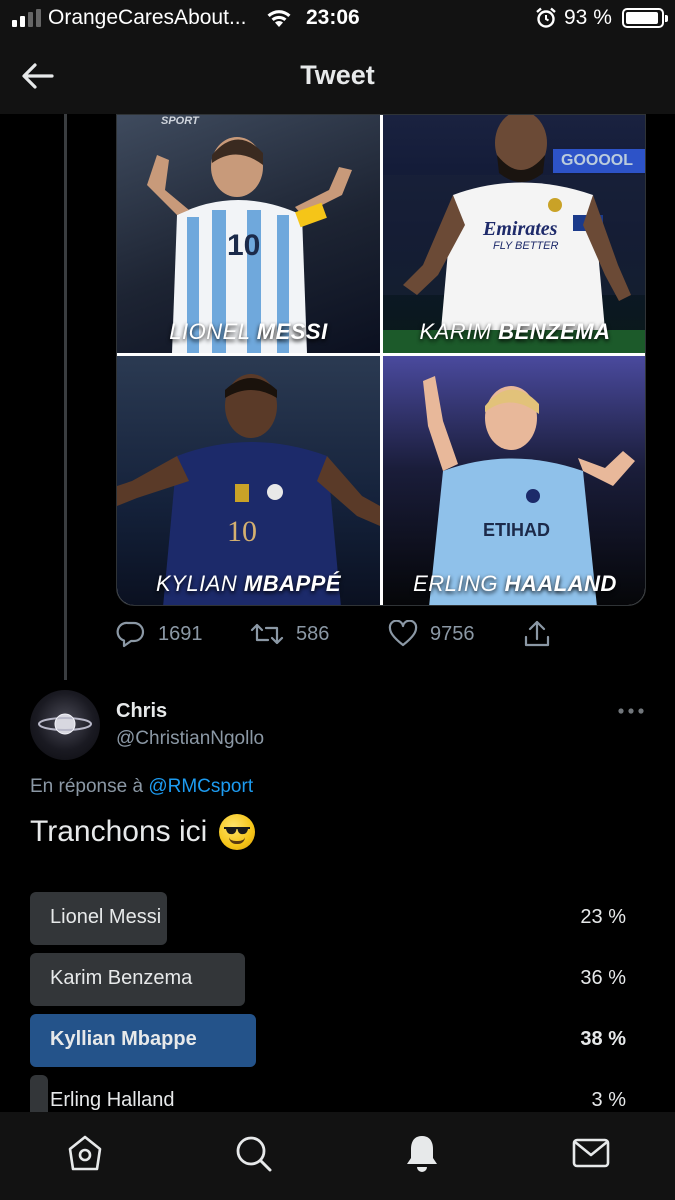 The image size is (675, 1200). I want to click on page-title: Tweet, so click(337, 75).